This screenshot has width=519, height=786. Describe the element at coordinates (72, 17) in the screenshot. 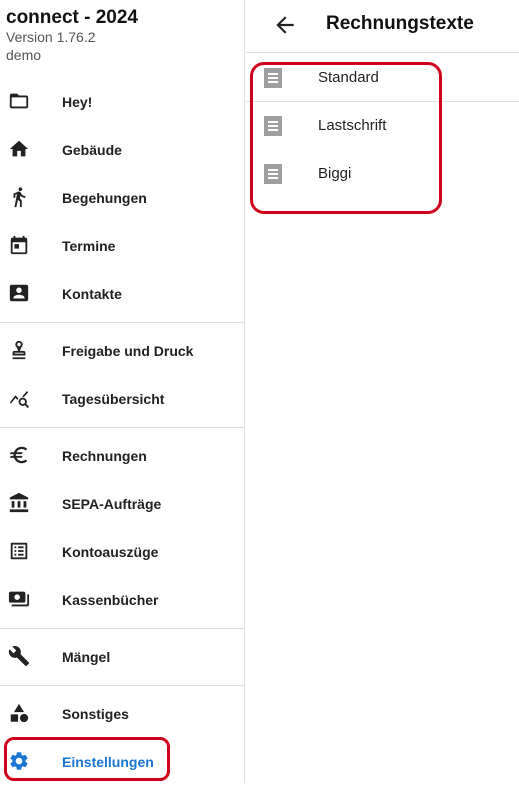

I see `app-title: connect - 2024` at that location.